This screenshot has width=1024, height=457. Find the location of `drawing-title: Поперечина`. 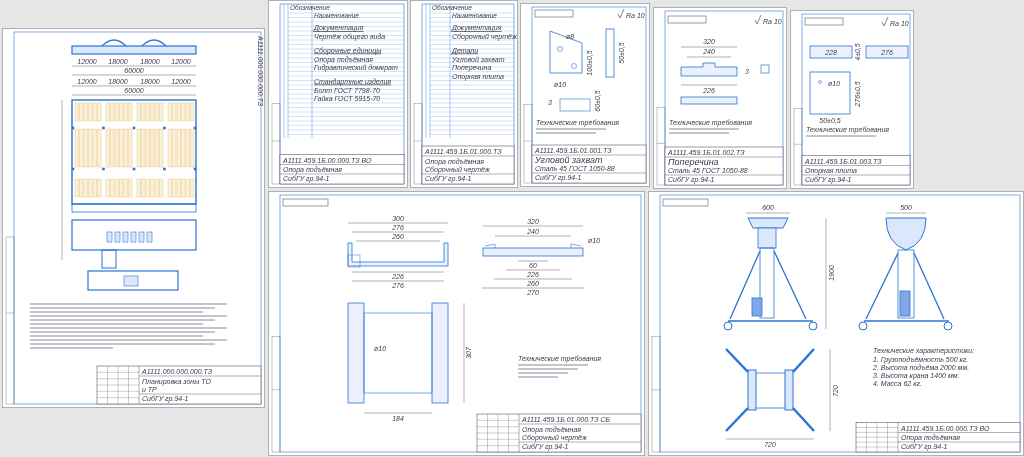

drawing-title: Поперечина is located at coordinates (693, 161).